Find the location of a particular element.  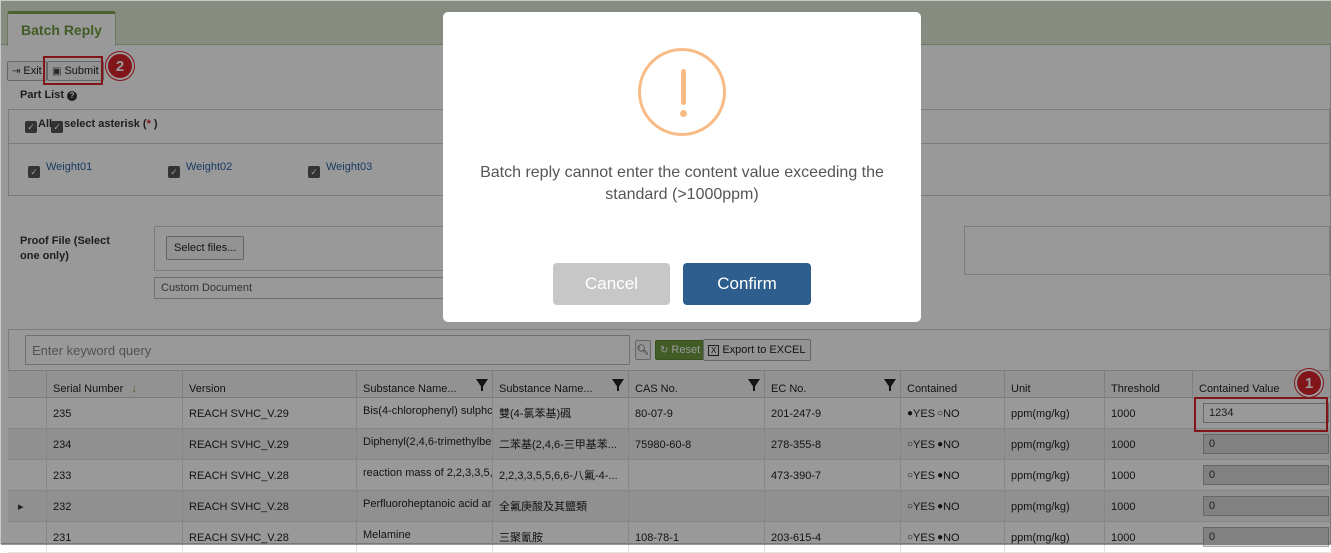

warning-bar is located at coordinates (683, 87).